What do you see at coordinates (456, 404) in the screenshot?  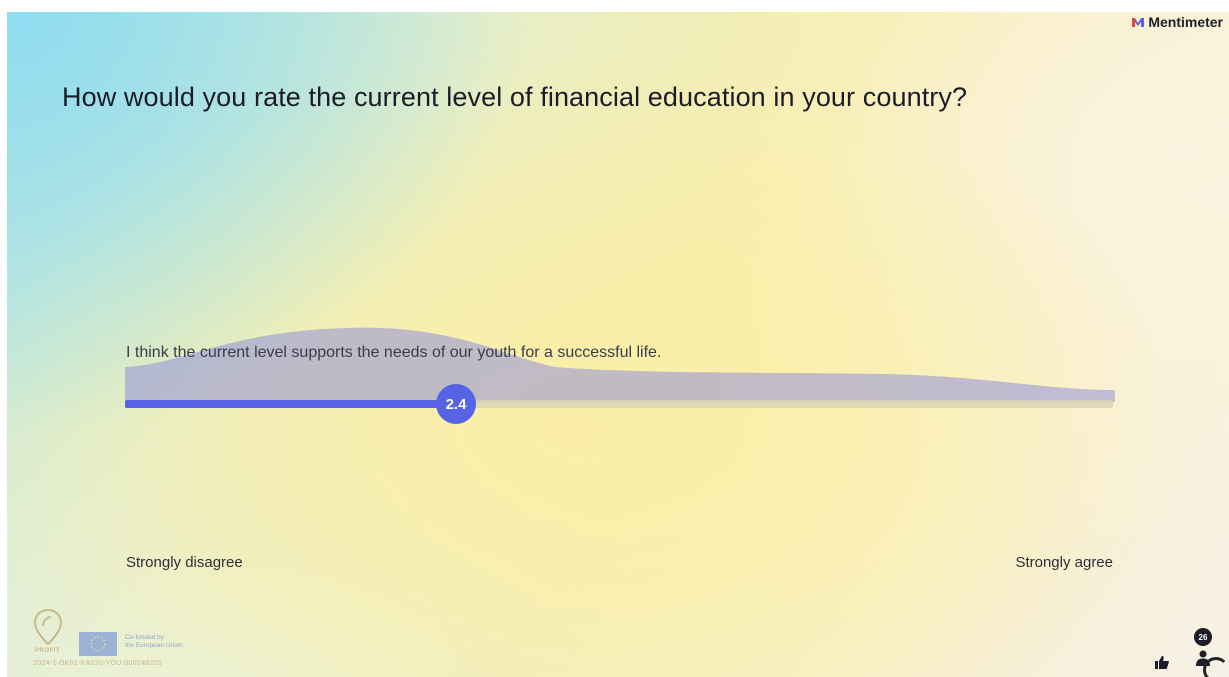 I see `average-value-badge: 2.4` at bounding box center [456, 404].